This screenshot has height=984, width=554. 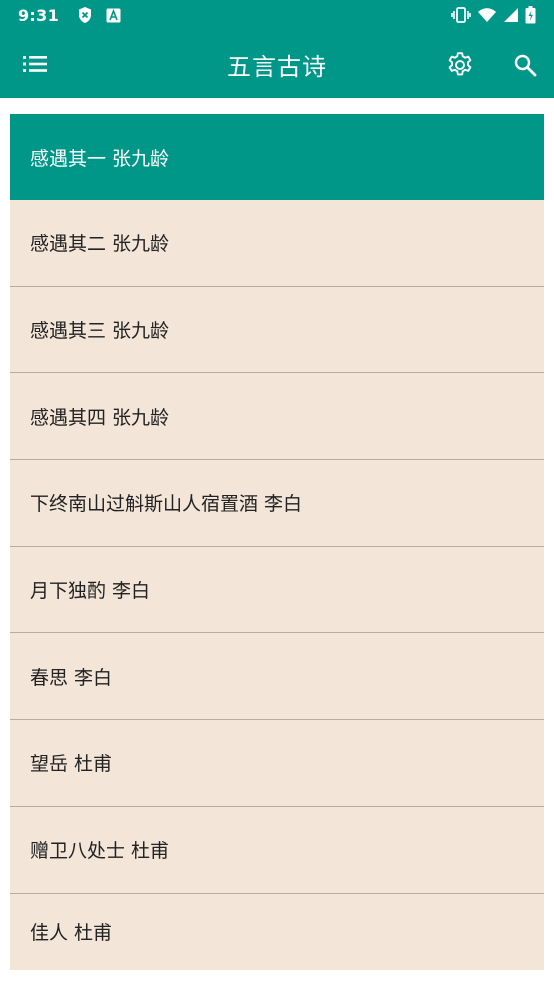 What do you see at coordinates (487, 15) in the screenshot?
I see `wifi-icon` at bounding box center [487, 15].